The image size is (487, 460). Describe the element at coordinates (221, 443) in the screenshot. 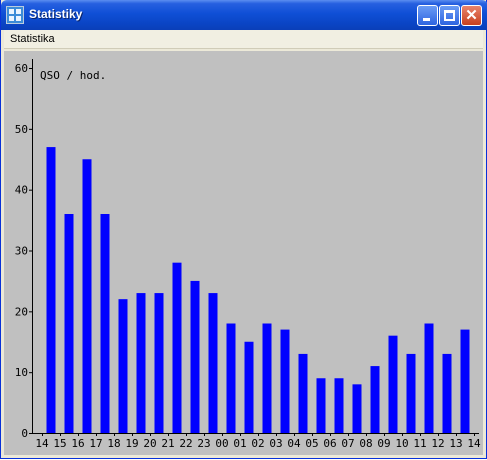

I see `x-tick-label: 00` at that location.